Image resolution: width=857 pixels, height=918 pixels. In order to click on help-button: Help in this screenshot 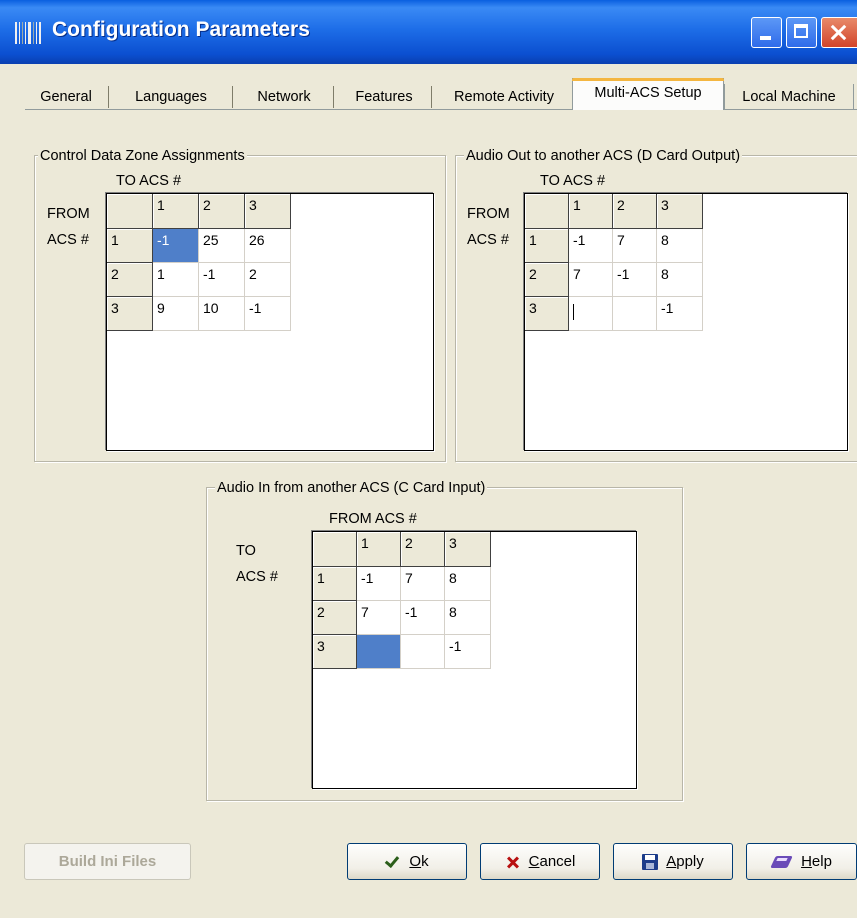, I will do `click(801, 861)`.